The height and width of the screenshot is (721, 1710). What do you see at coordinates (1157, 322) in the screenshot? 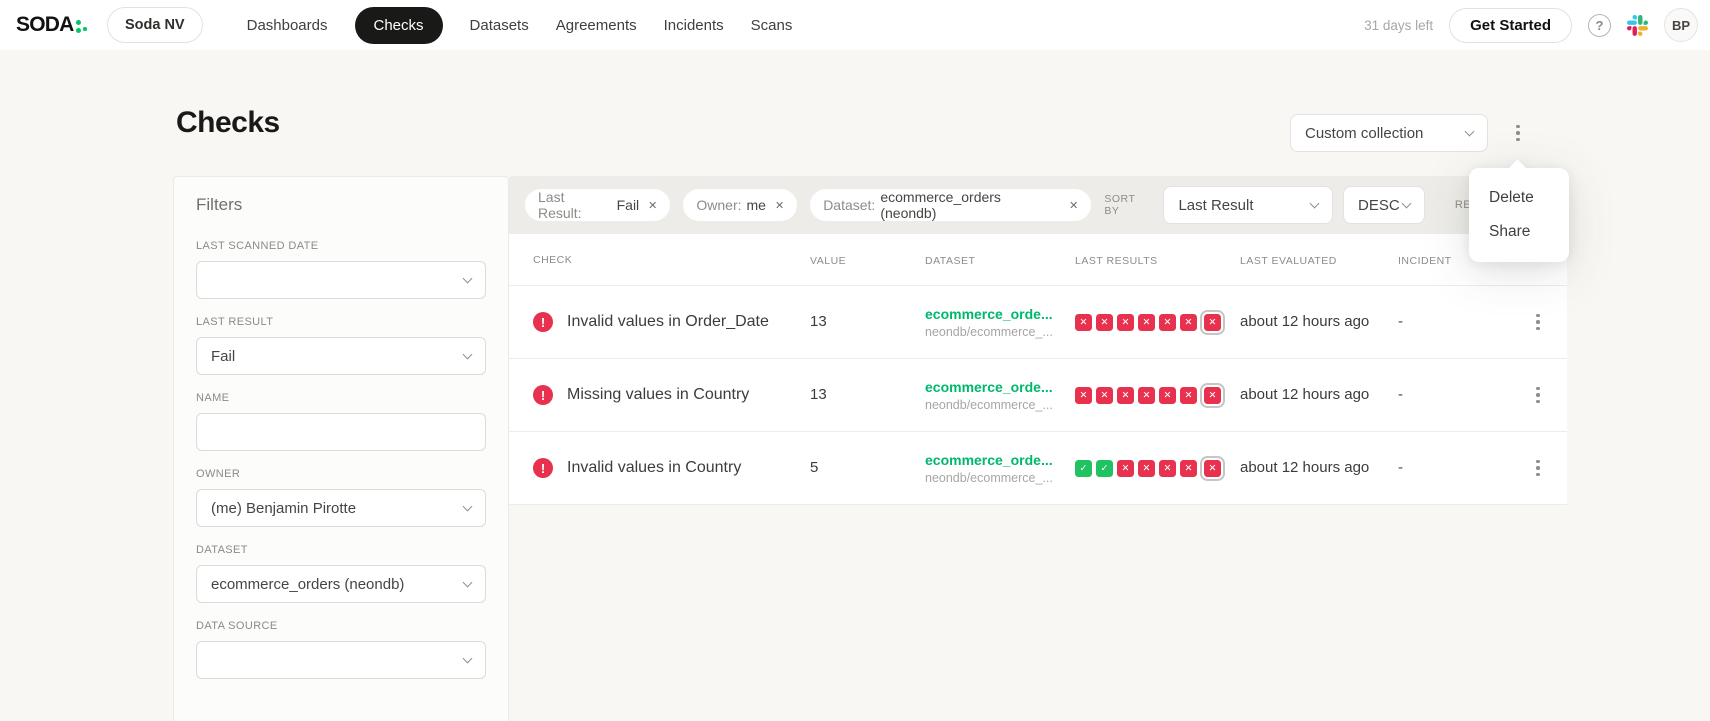
I see `last-results-cell: ✕ ✕ ✕ ✕ ✕ ✕ ✕` at bounding box center [1157, 322].